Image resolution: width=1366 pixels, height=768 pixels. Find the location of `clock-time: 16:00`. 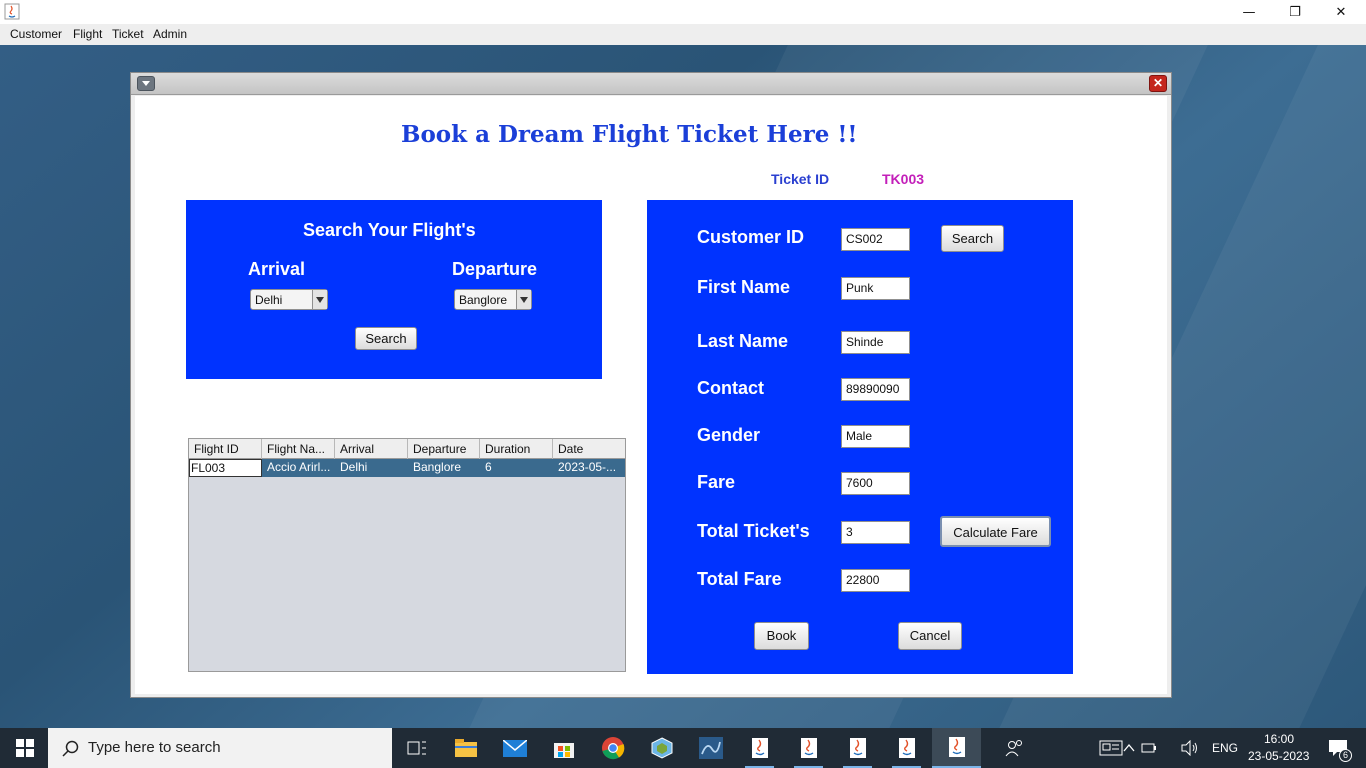

clock-time: 16:00 is located at coordinates (1279, 739).